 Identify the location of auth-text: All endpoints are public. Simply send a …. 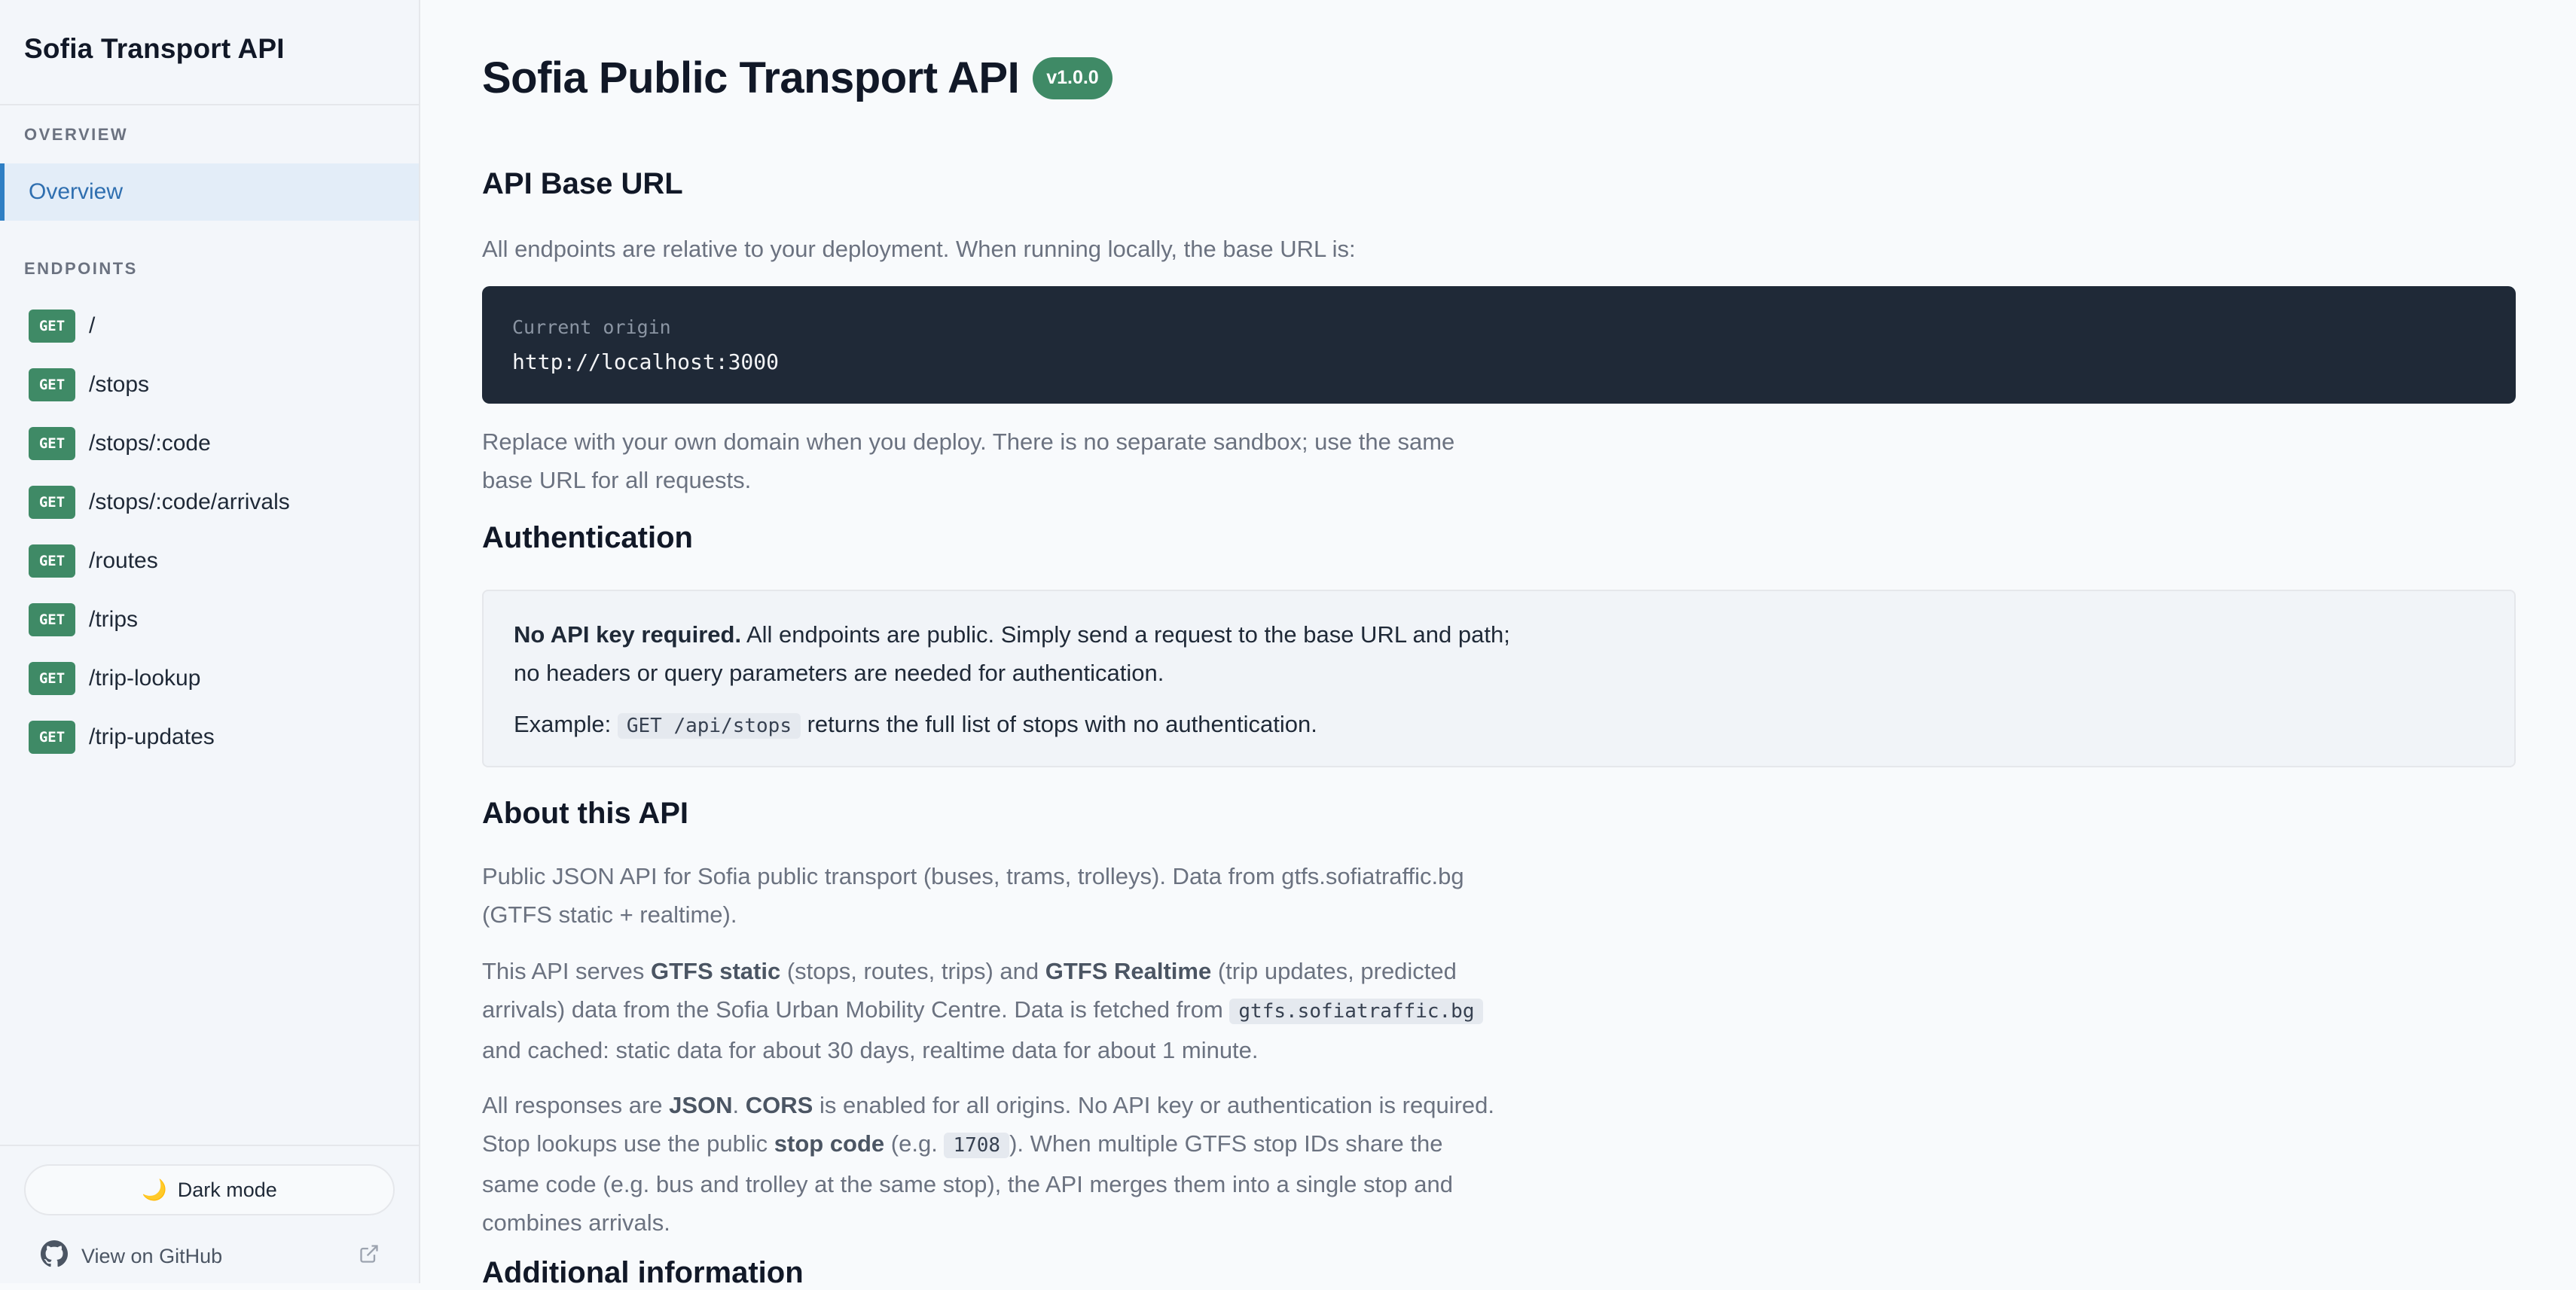
(1126, 634).